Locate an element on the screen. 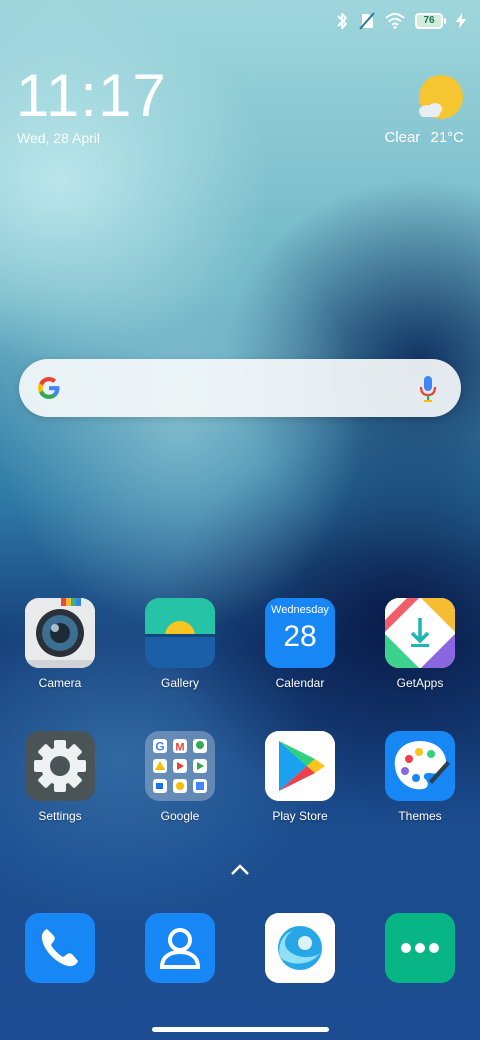  gallery-icon is located at coordinates (180, 633).